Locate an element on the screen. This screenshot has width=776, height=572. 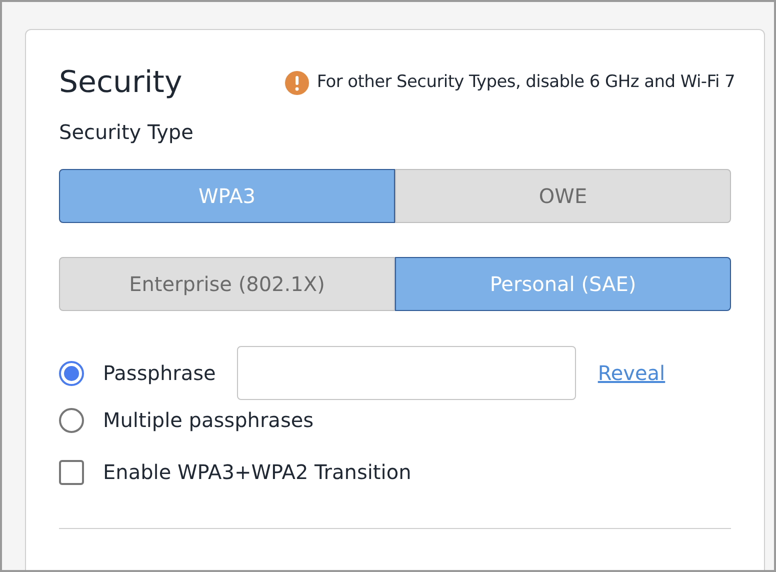
segment-tab: WPA3 is located at coordinates (227, 196).